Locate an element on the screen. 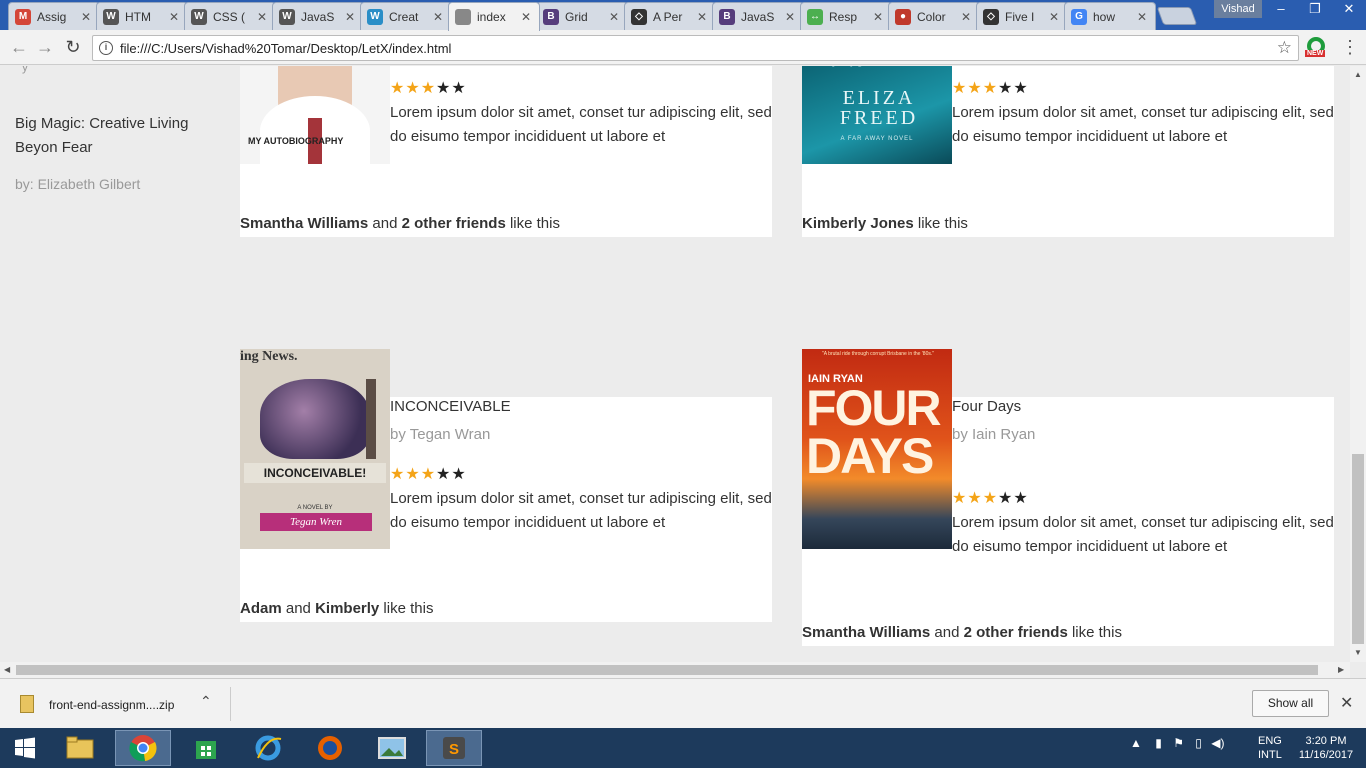 This screenshot has width=1366, height=768. browser-tab: B JavaS ✕ is located at coordinates (758, 16).